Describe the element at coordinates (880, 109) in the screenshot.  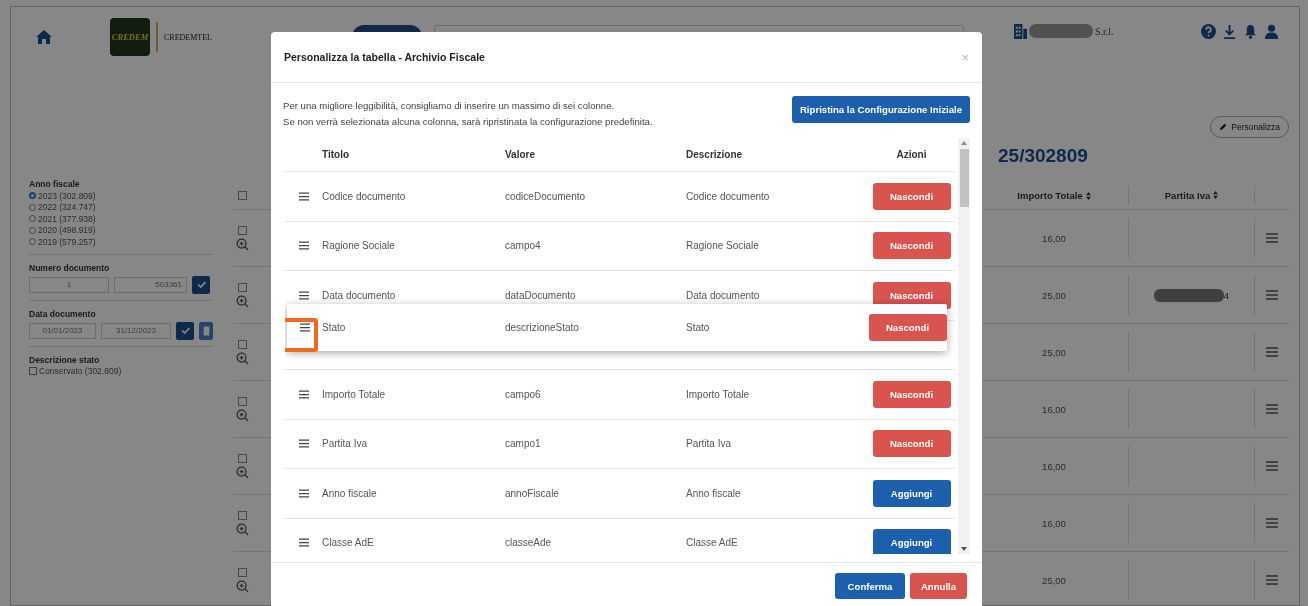
I see `reset-button: Ripristina la Configurazione Iniziale` at that location.